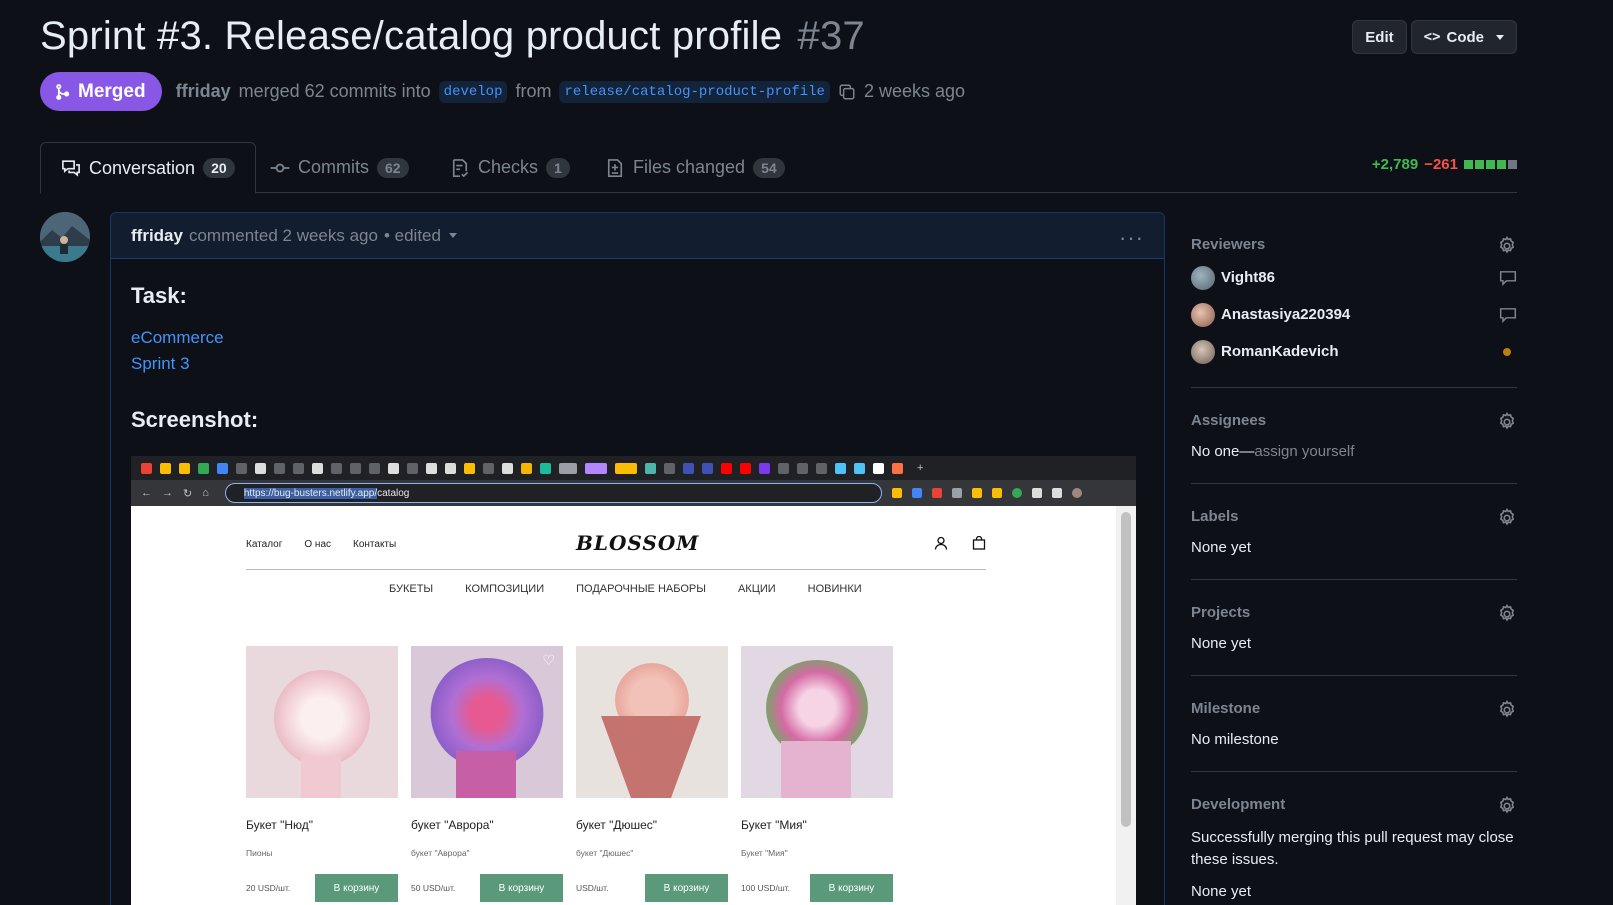 This screenshot has width=1613, height=905. What do you see at coordinates (411, 589) in the screenshot?
I see `cat-bouquets: БУКЕТЫ` at bounding box center [411, 589].